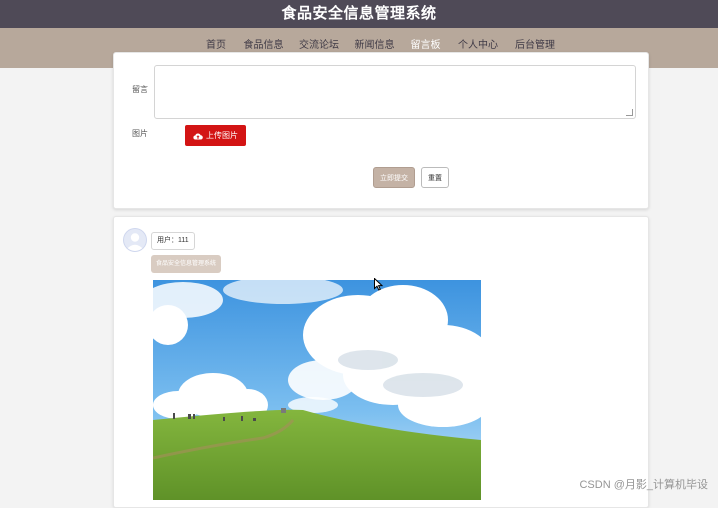 The height and width of the screenshot is (508, 718). What do you see at coordinates (319, 45) in the screenshot?
I see `nav-item-label: 交流论坛` at bounding box center [319, 45].